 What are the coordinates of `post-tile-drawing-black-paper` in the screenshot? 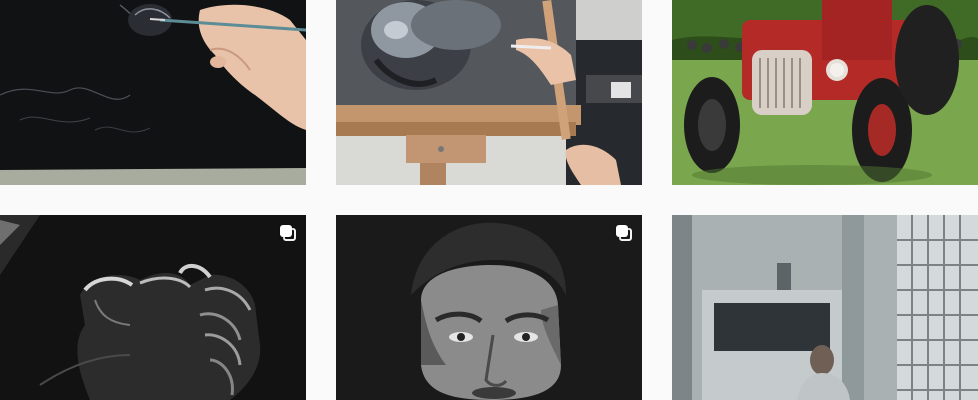 It's located at (153, 92).